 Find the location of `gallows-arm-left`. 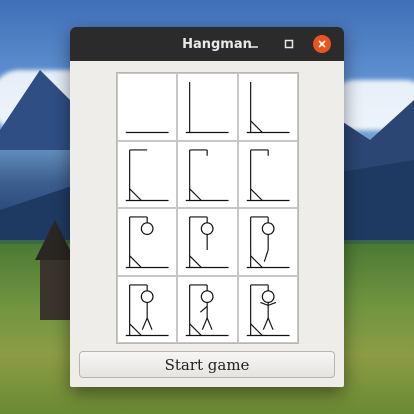

gallows-arm-left is located at coordinates (204, 309).